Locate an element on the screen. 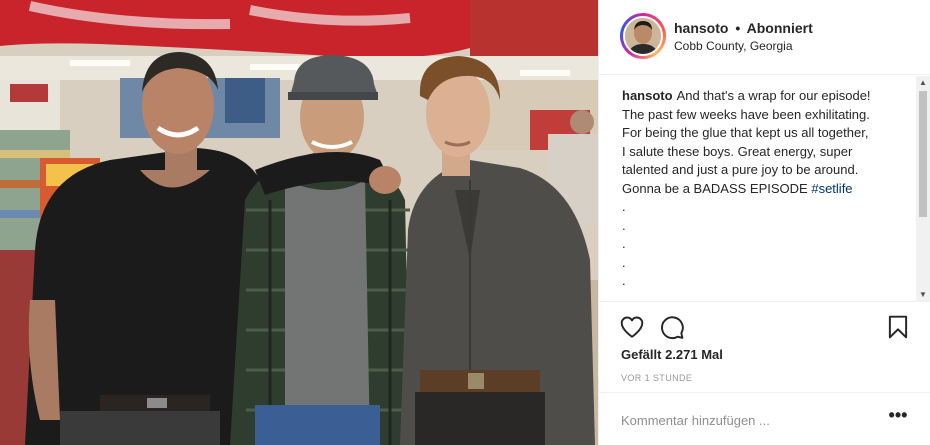 This screenshot has width=930, height=445. scrollbar-thumb is located at coordinates (923, 154).